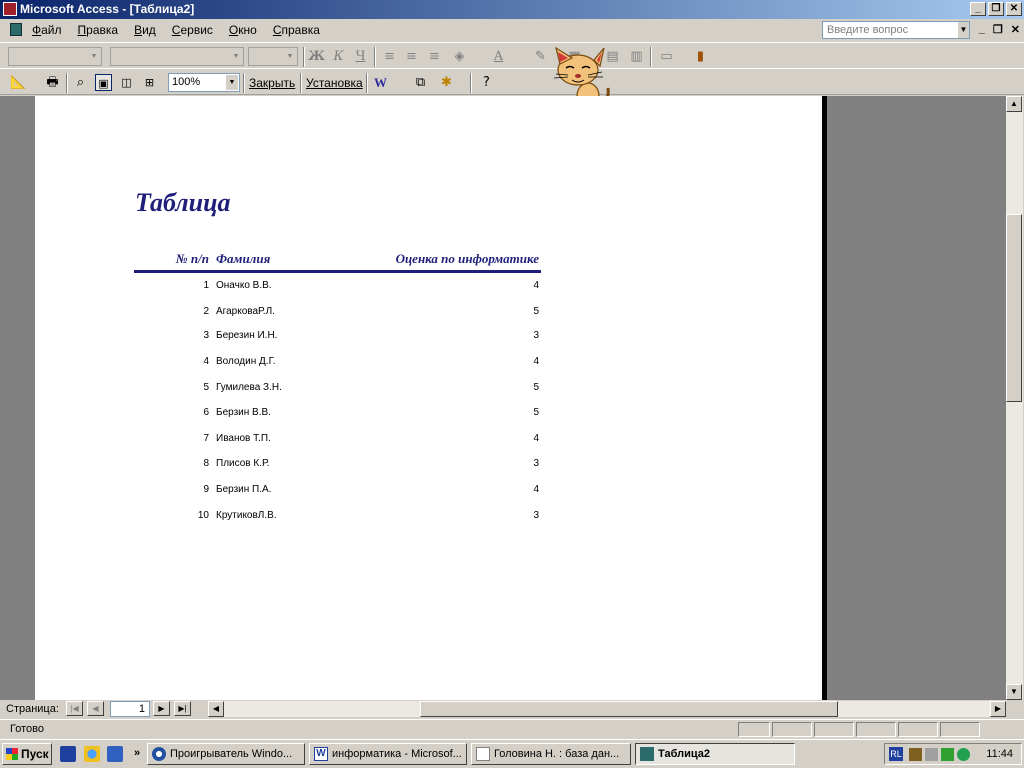 The image size is (1024, 768). Describe the element at coordinates (420, 82) in the screenshot. I see `database-window-icon: ⧉` at that location.